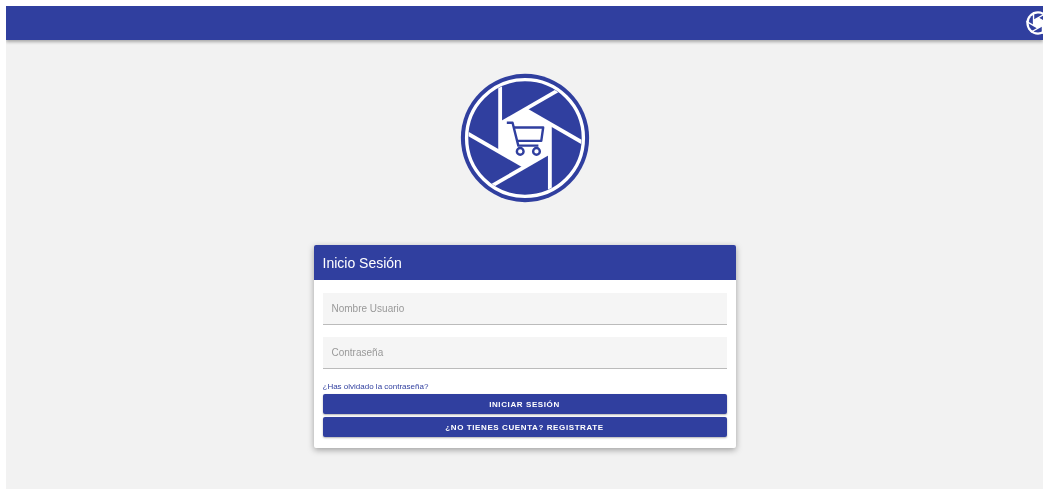  I want to click on password-field: Contraseña, so click(524, 353).